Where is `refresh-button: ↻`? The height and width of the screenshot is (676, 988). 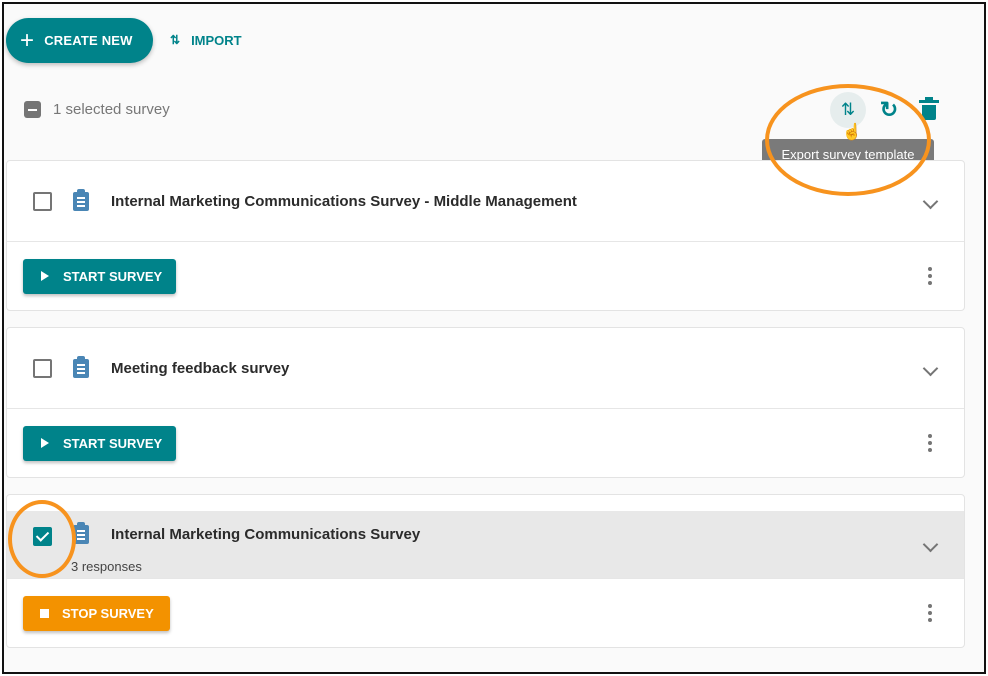 refresh-button: ↻ is located at coordinates (889, 110).